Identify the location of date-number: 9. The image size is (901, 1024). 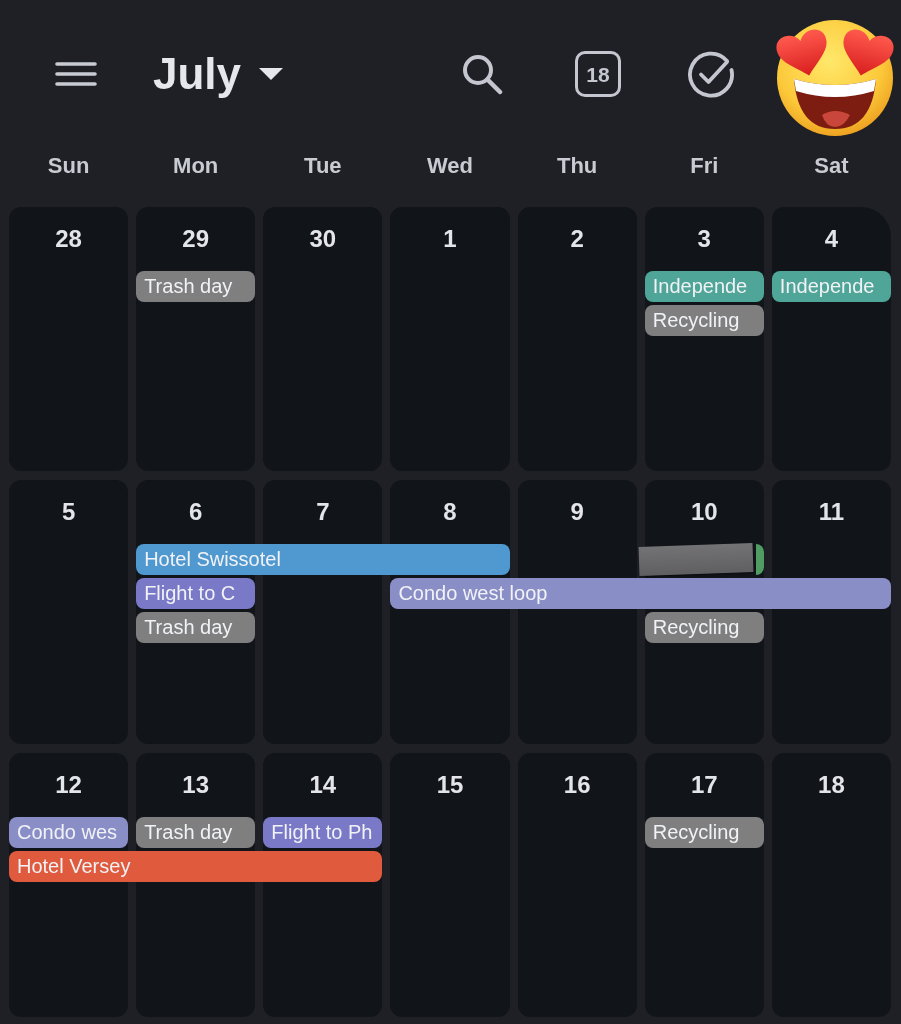
(577, 512).